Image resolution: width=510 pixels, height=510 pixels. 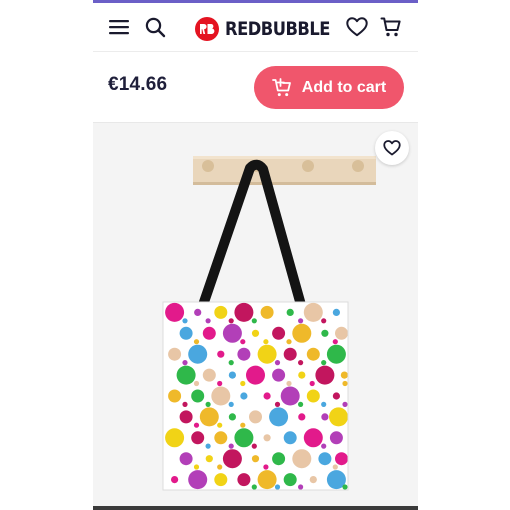 What do you see at coordinates (255, 396) in the screenshot?
I see `tote-bag` at bounding box center [255, 396].